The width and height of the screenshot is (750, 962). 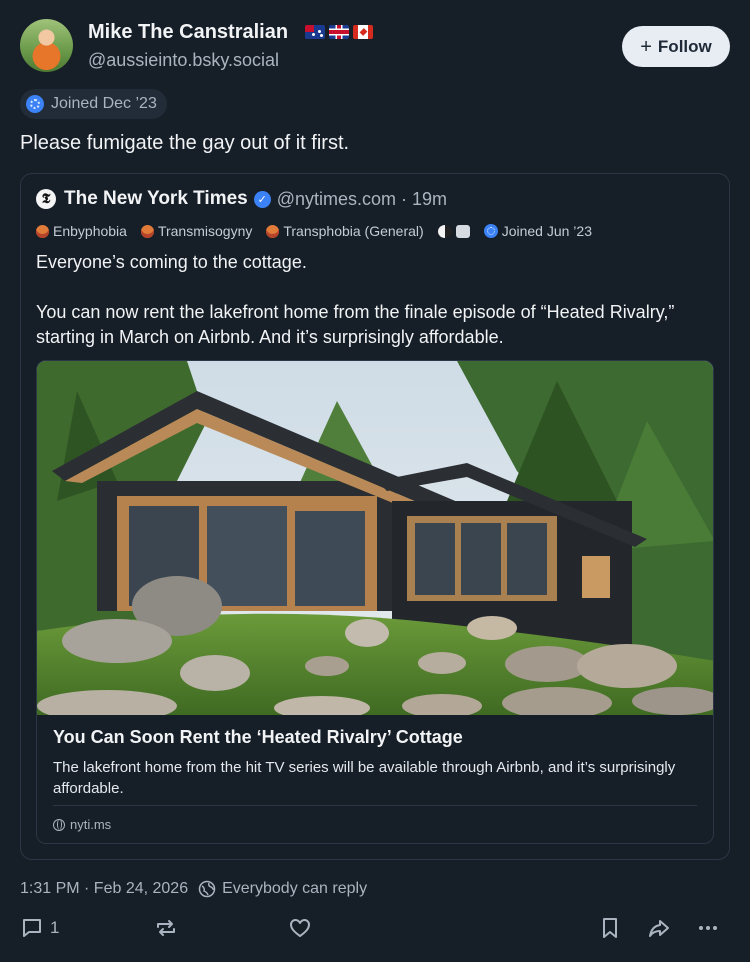 I want to click on flag-uk-icon, so click(x=339, y=32).